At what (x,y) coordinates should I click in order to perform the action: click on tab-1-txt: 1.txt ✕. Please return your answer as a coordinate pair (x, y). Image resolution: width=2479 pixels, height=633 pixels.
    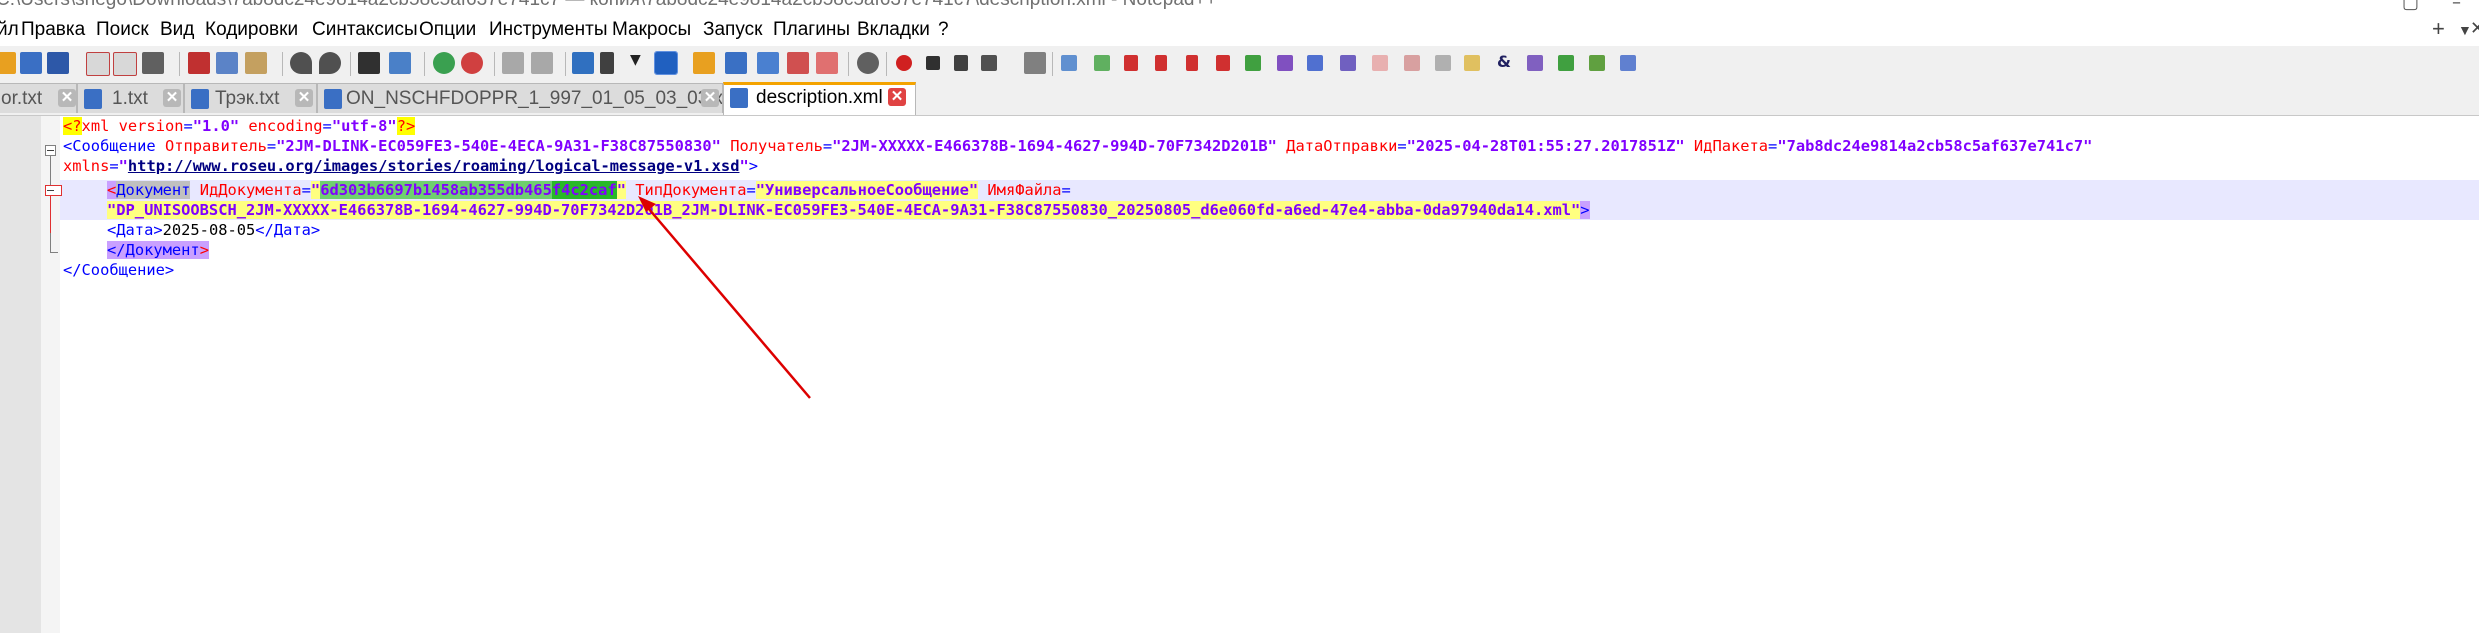
    Looking at the image, I should click on (130, 98).